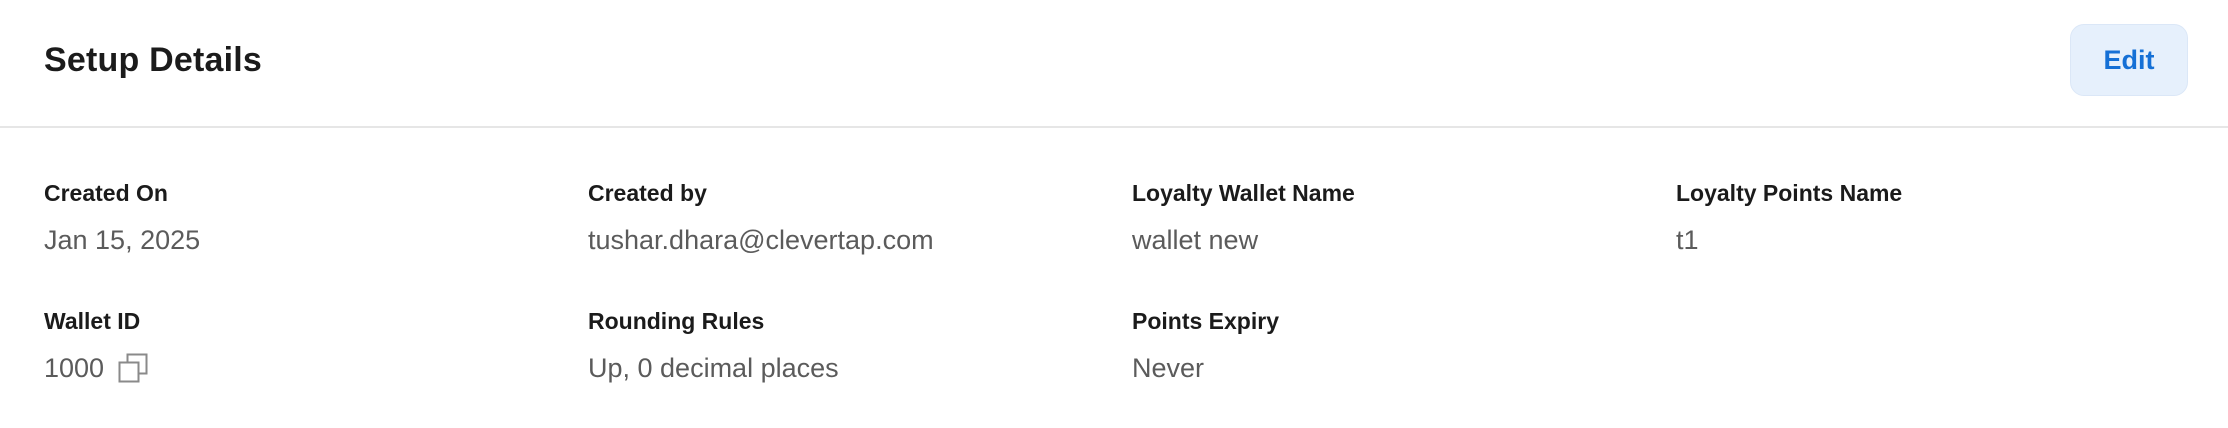 This screenshot has height=428, width=2228. I want to click on loyalty-points-name-value: t1, so click(1687, 240).